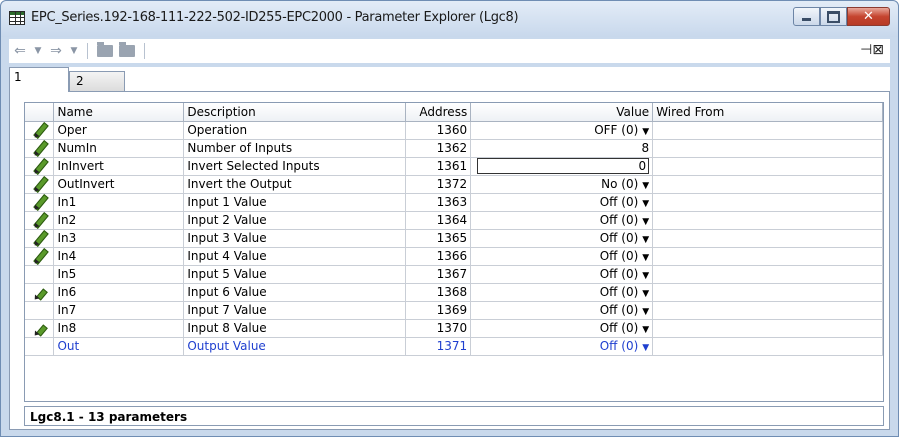  I want to click on table-row: In8 Input 8 Value 1370 Off (0) ▼, so click(454, 328).